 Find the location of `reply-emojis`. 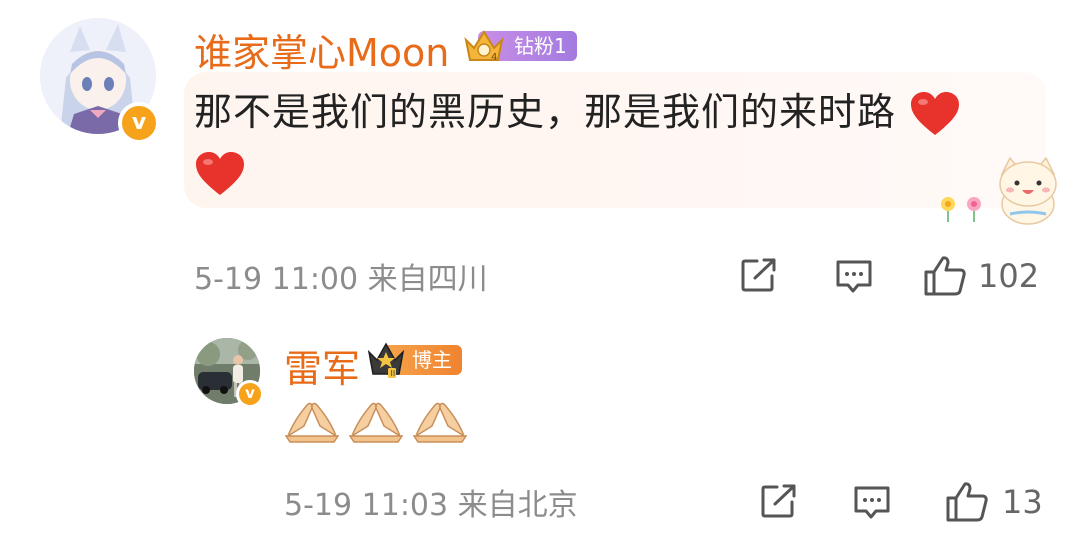

reply-emojis is located at coordinates (376, 420).